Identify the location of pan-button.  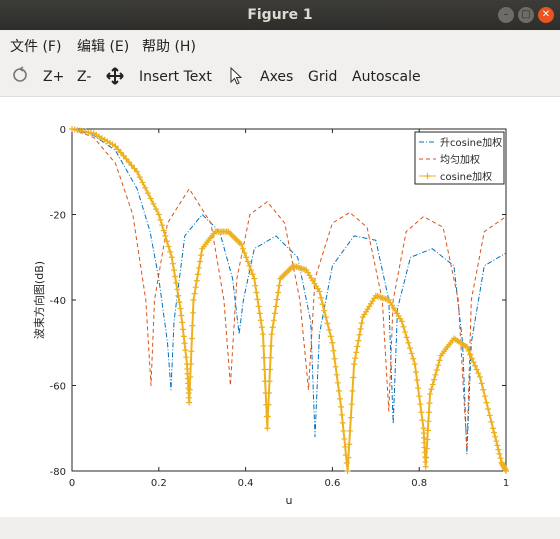
(115, 78).